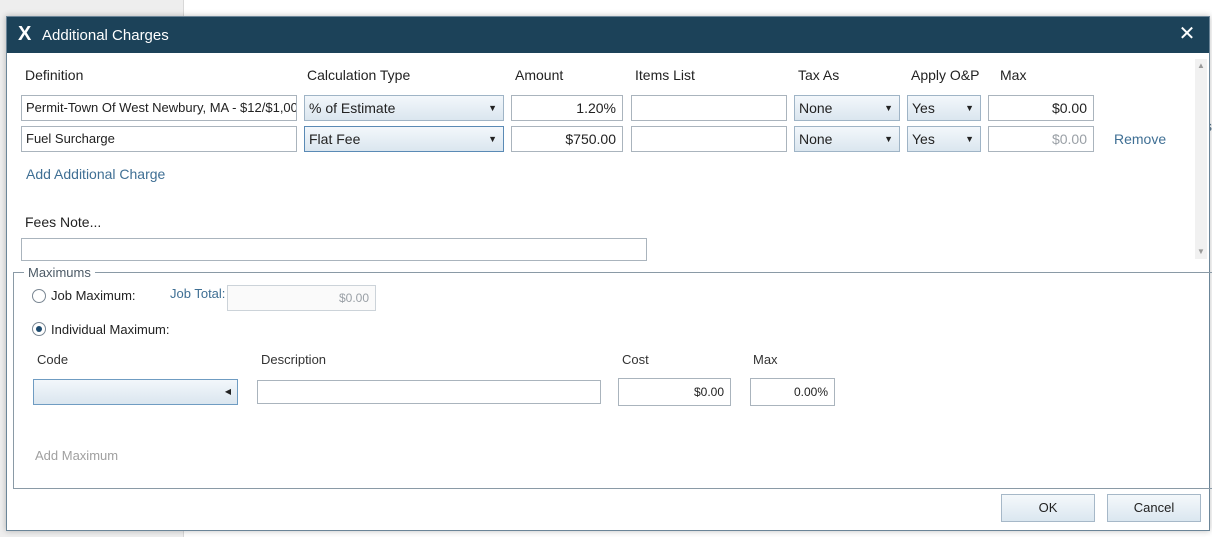  What do you see at coordinates (198, 293) in the screenshot?
I see `job-total-label: Job Total:` at bounding box center [198, 293].